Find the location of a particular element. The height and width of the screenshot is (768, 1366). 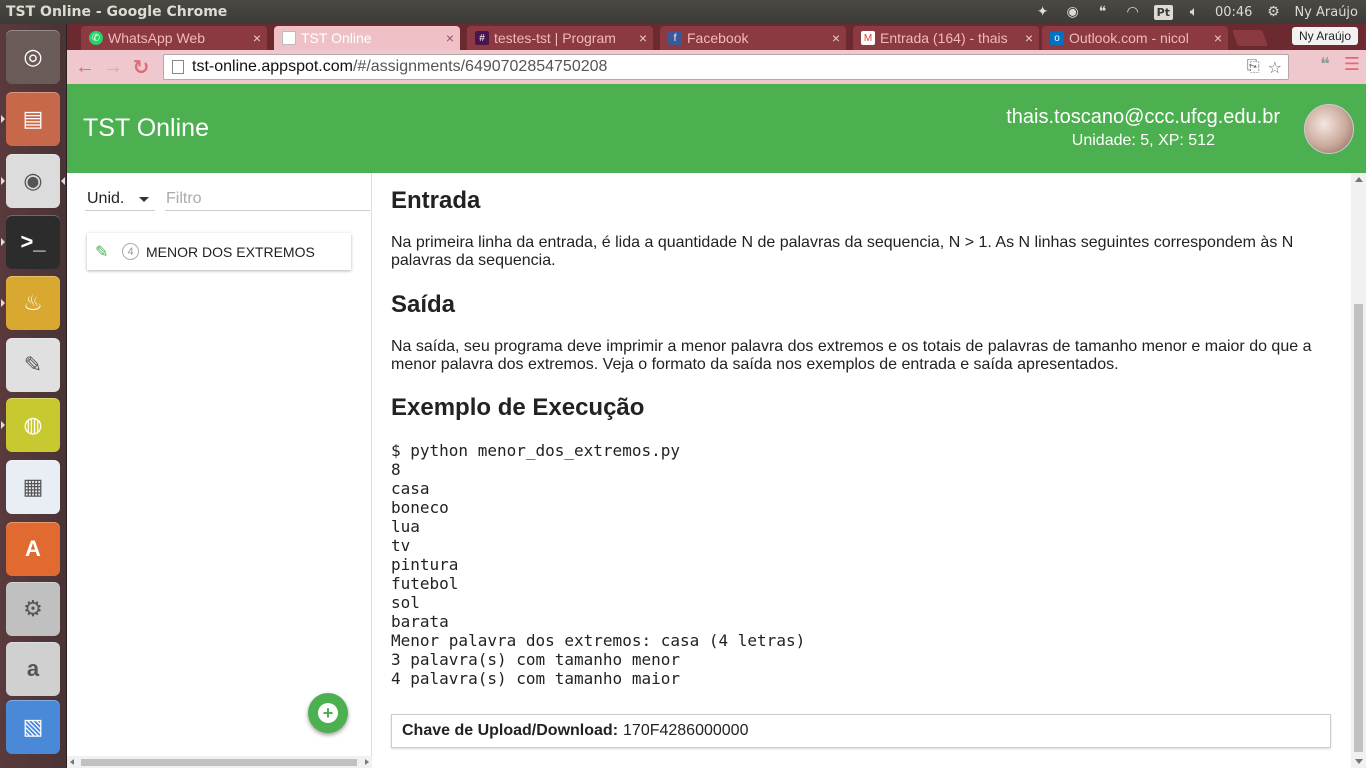

ubuntu-logo-icon: ◎ is located at coordinates (33, 57).